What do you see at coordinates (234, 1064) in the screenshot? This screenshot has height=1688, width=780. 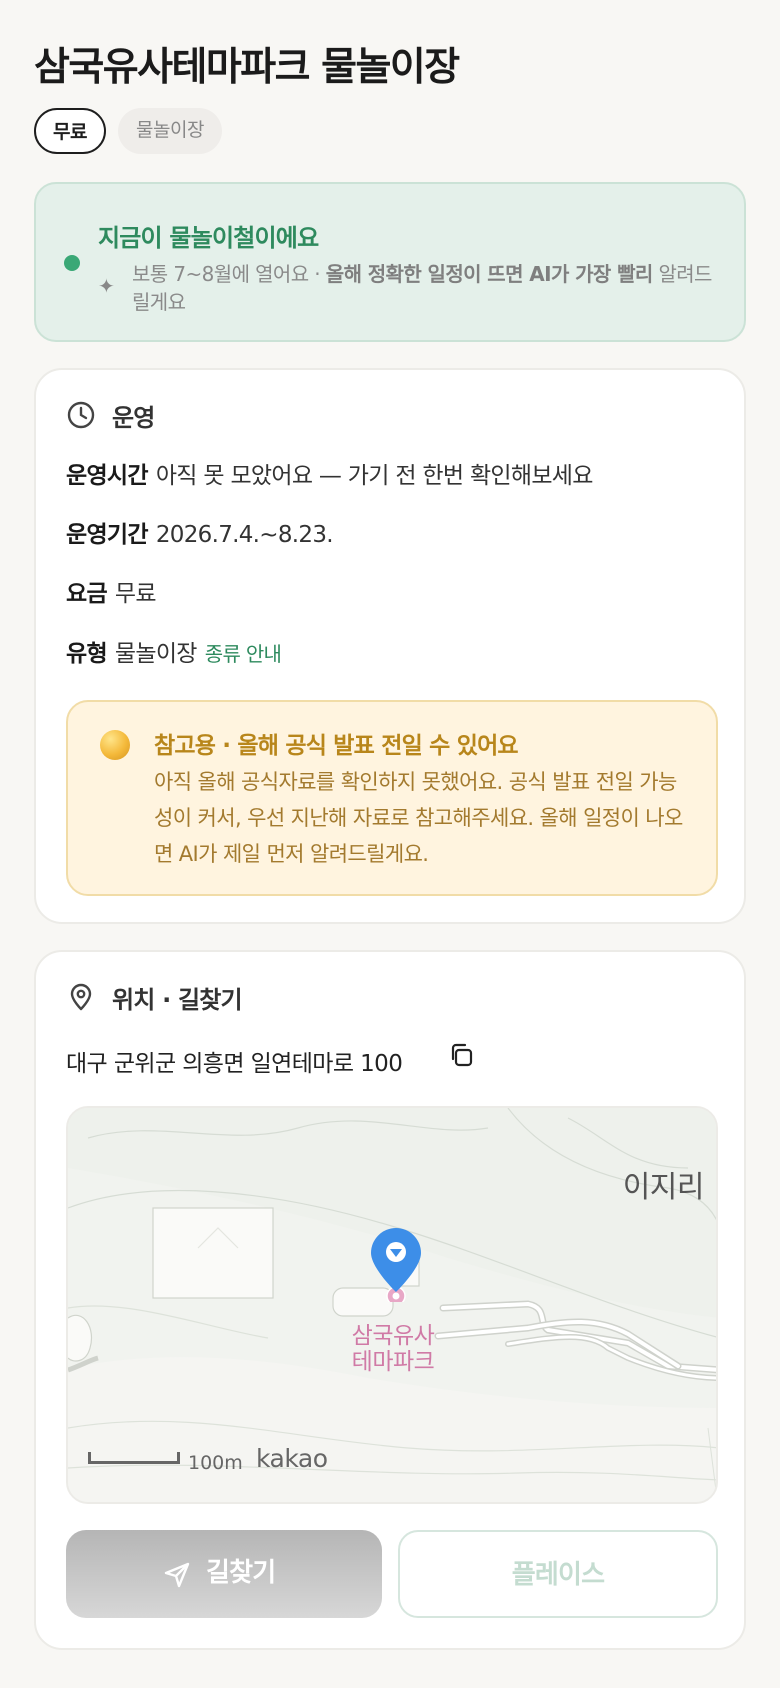 I see `address-text: 대구 군위군 의흥면 일연테마로 100` at bounding box center [234, 1064].